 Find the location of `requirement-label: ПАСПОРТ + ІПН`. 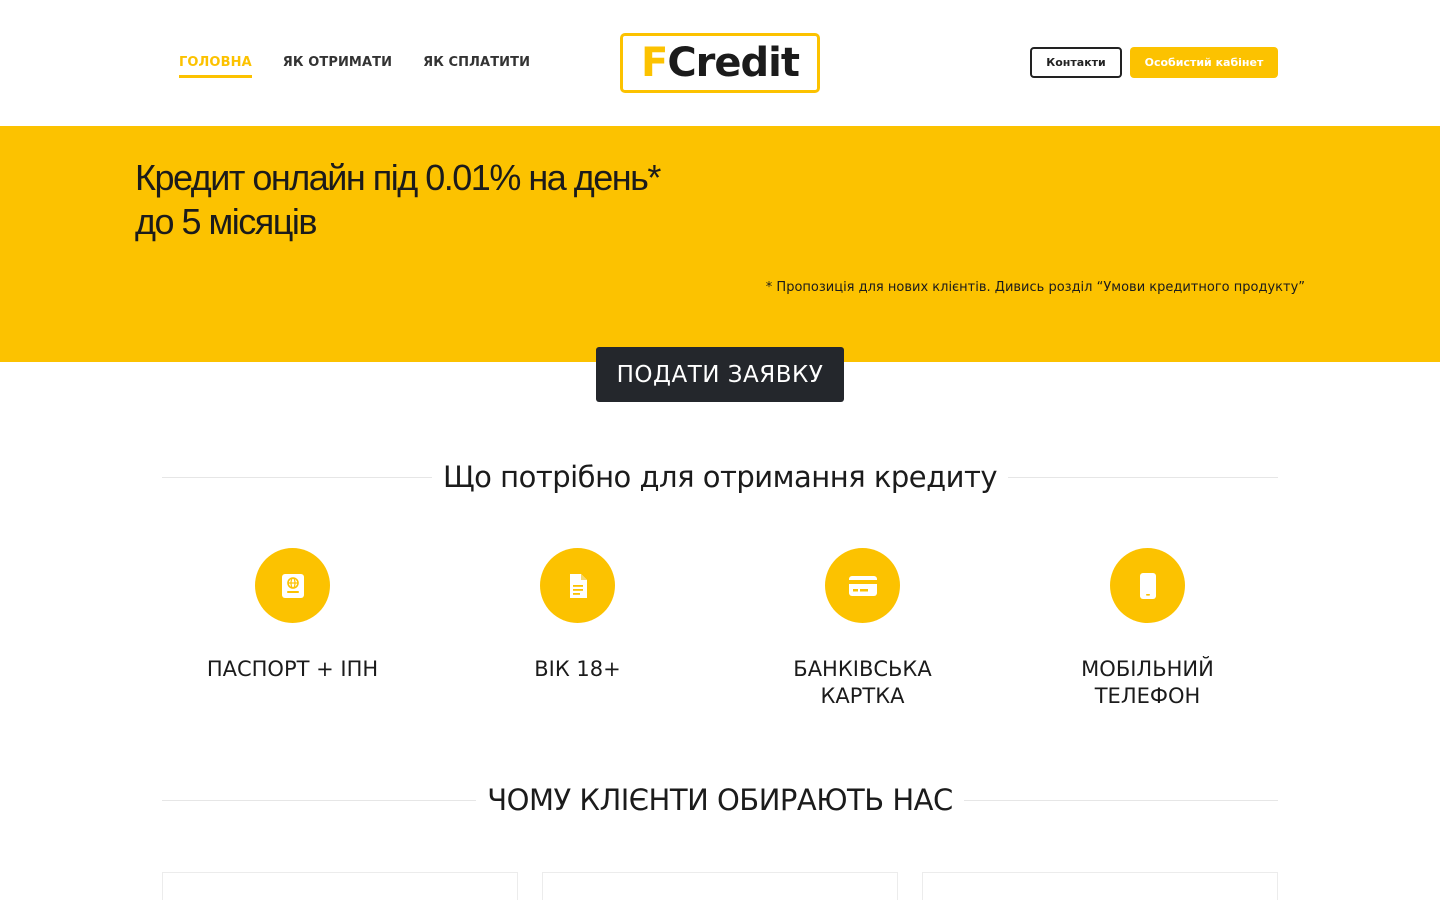

requirement-label: ПАСПОРТ + ІПН is located at coordinates (292, 669).